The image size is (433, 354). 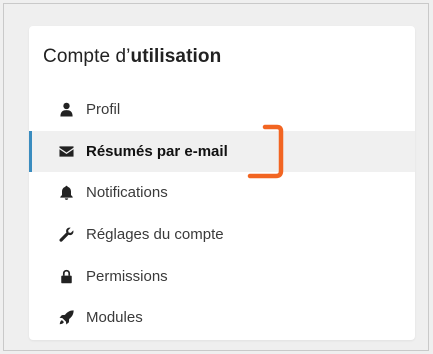 I want to click on menu-item-account-settings: Réglages du compte, so click(x=222, y=235).